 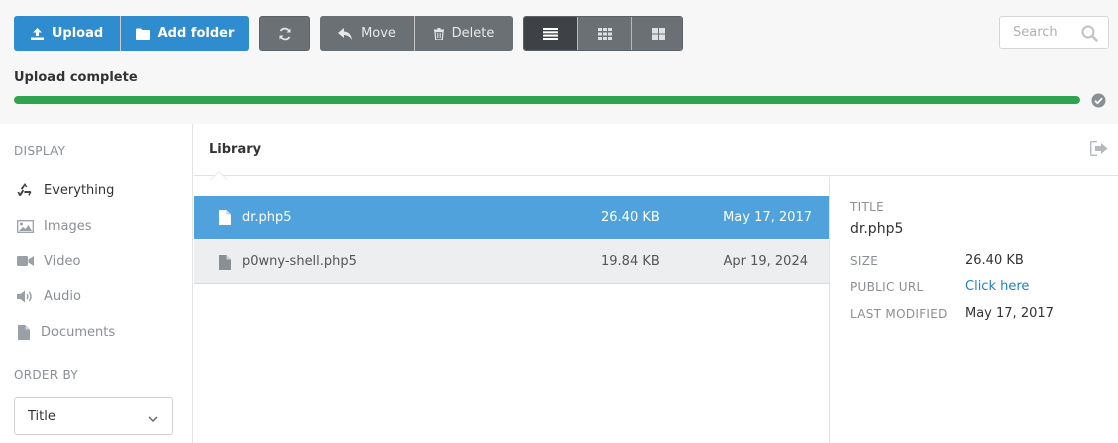 I want to click on search-box, so click(x=1054, y=32).